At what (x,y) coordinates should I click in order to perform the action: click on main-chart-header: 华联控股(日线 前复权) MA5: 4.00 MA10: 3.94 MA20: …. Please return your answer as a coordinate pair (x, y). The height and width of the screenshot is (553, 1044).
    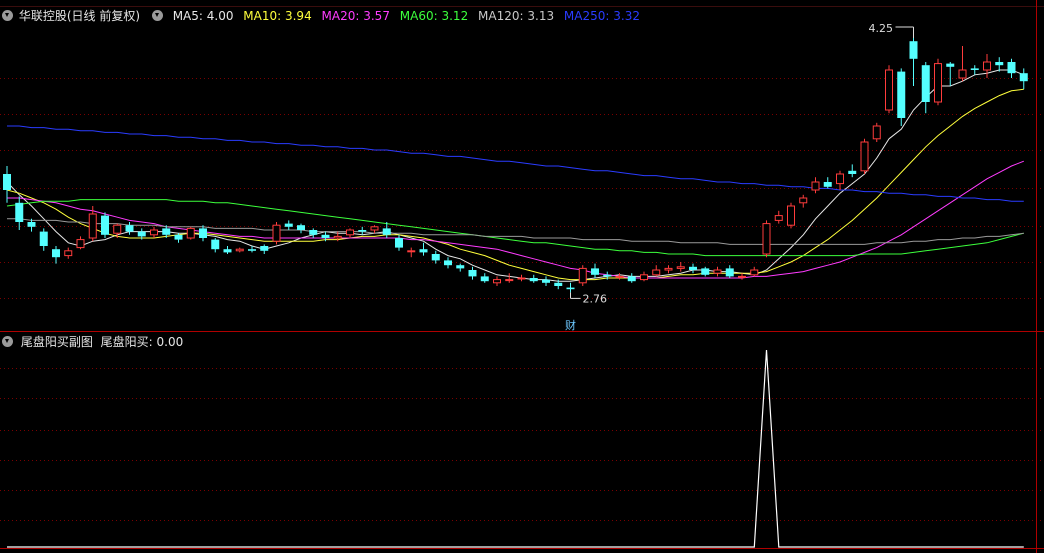
    Looking at the image, I should click on (324, 16).